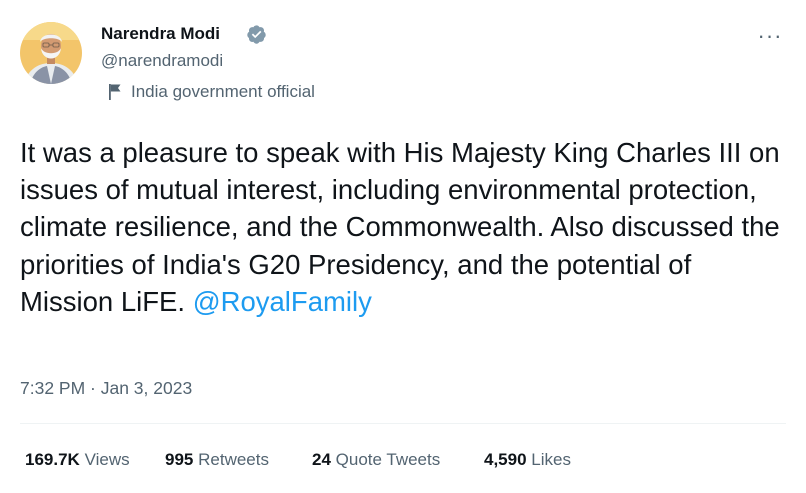  What do you see at coordinates (233, 459) in the screenshot?
I see `stat-label: Retweets` at bounding box center [233, 459].